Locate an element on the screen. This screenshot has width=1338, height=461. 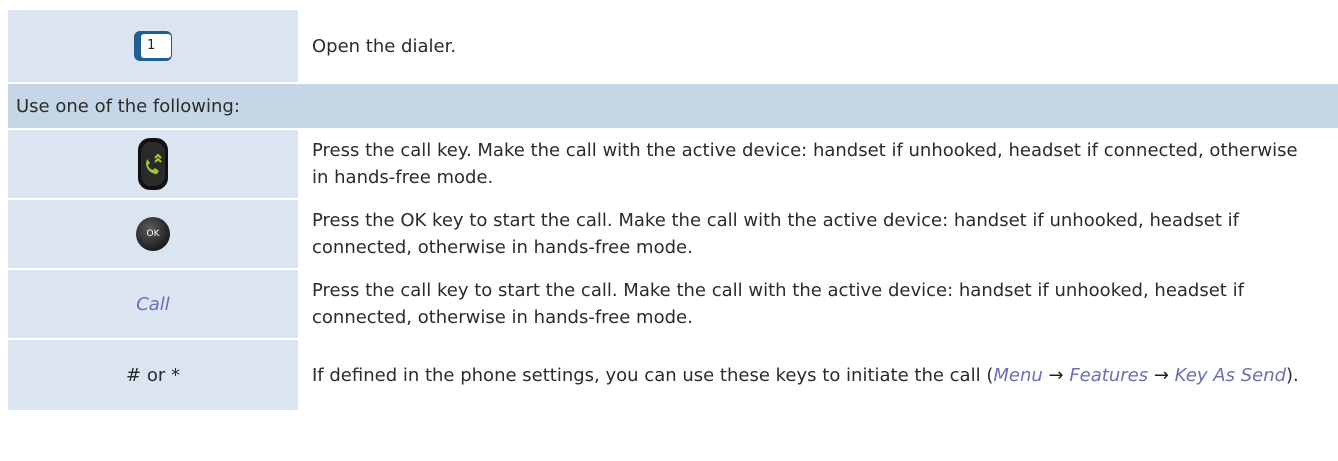
dialer-key-icon: 1 is located at coordinates (153, 46).